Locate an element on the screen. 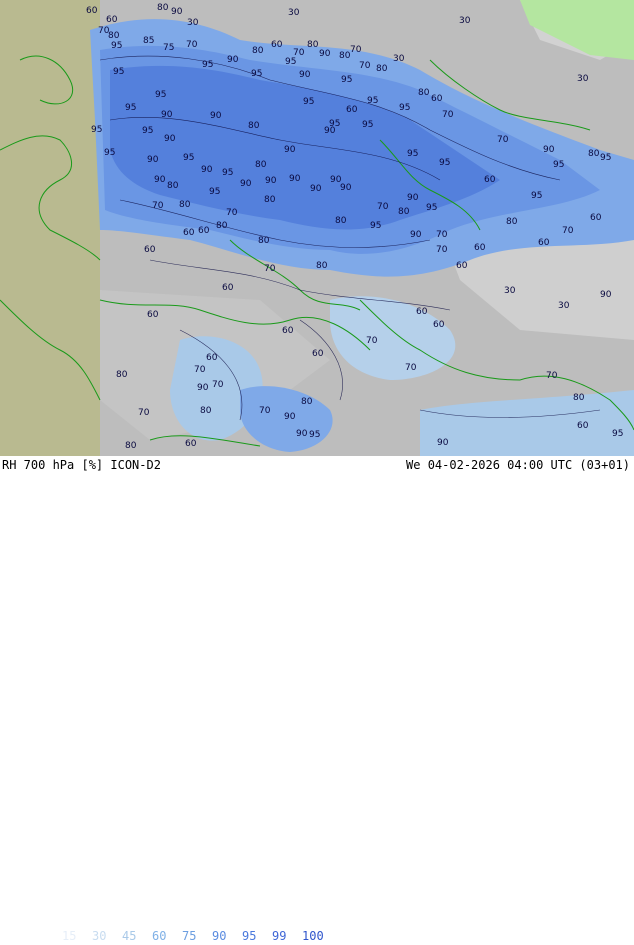 This screenshot has height=945, width=634. map-title: RH 700 hPa [%] ICON-D2 is located at coordinates (81, 465).